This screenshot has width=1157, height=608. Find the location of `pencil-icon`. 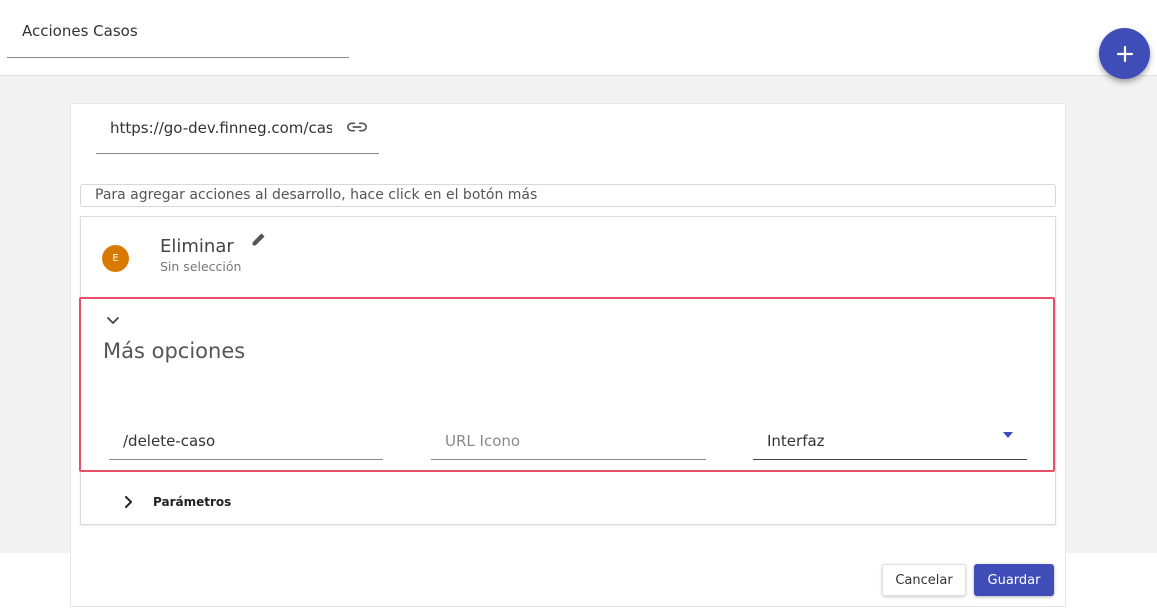

pencil-icon is located at coordinates (259, 239).